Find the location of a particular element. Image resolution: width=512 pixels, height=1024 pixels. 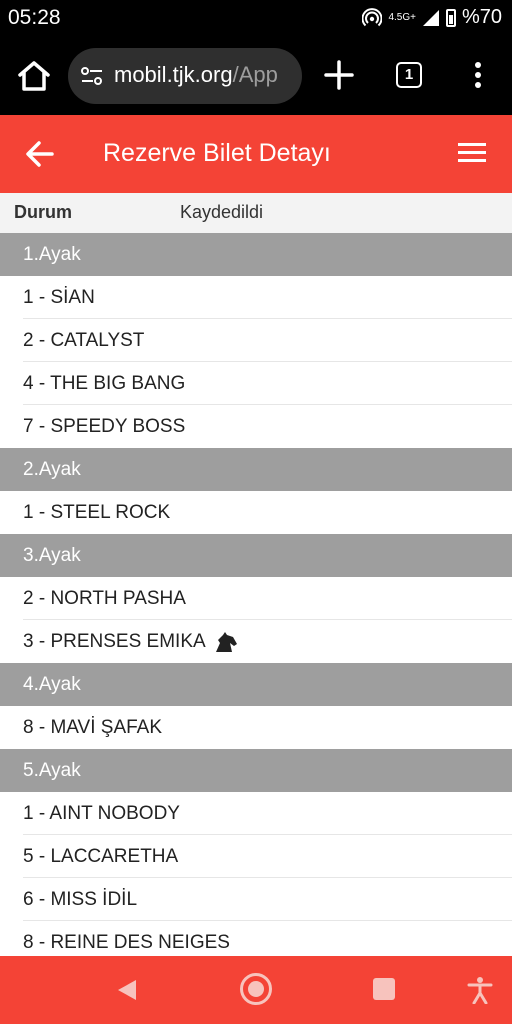

overflow-menu-icon is located at coordinates (478, 77).